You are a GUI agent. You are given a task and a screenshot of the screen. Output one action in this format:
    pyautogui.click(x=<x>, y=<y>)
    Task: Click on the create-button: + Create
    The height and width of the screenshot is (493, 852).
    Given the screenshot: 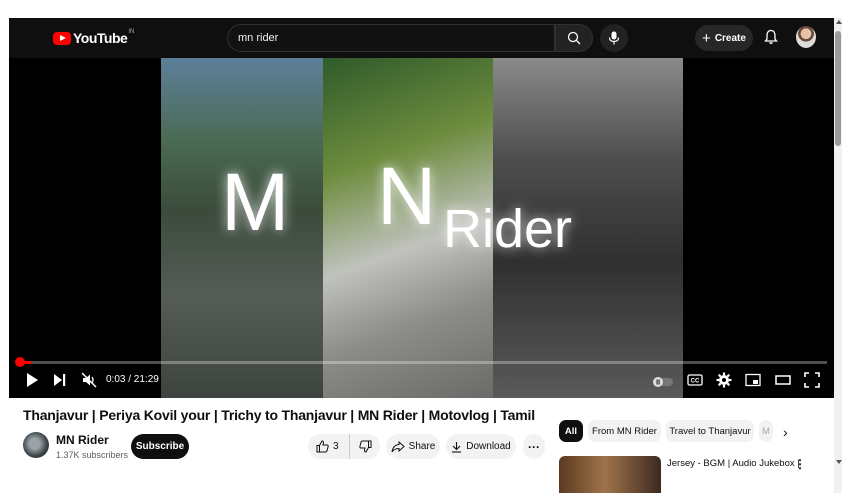 What is the action you would take?
    pyautogui.click(x=724, y=38)
    